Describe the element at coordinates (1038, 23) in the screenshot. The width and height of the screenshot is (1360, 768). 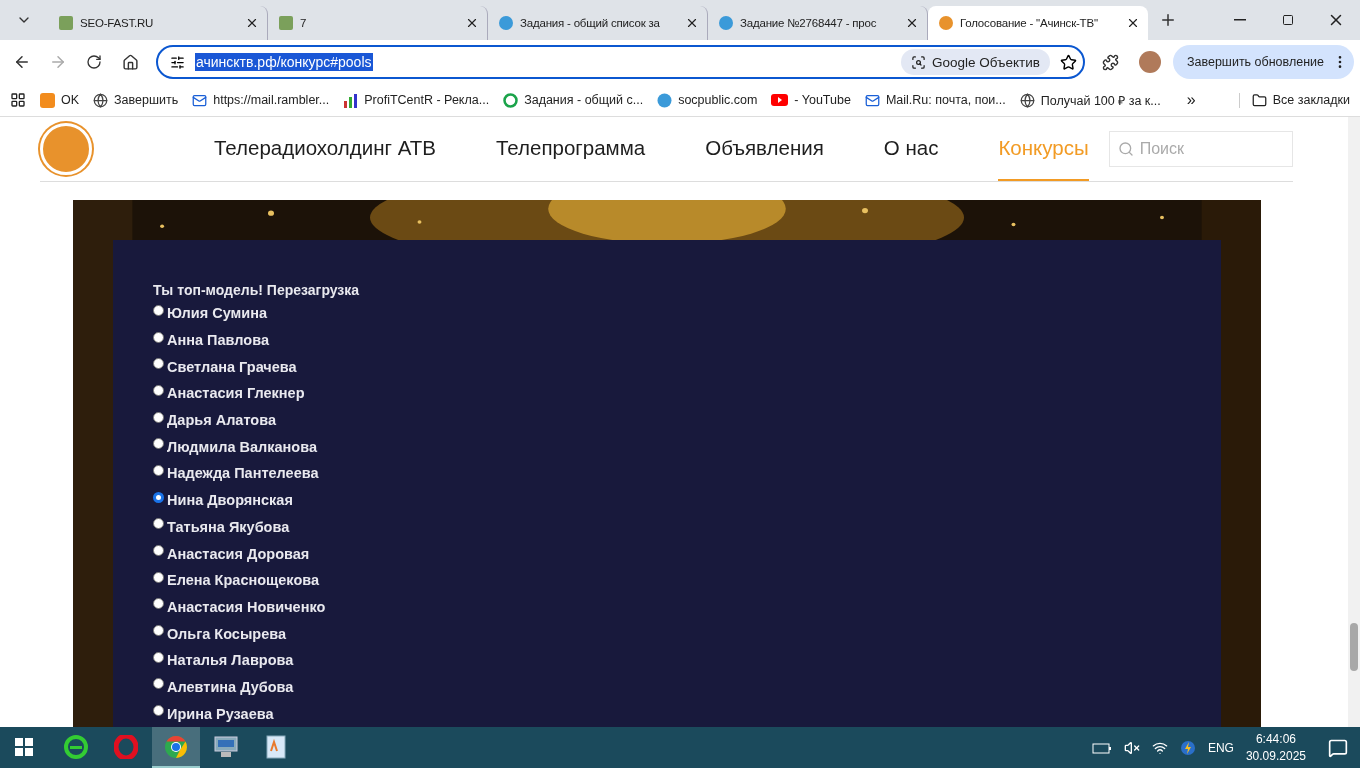
I see `browser-tab: Голосование - "Ачинск-ТВ"` at that location.